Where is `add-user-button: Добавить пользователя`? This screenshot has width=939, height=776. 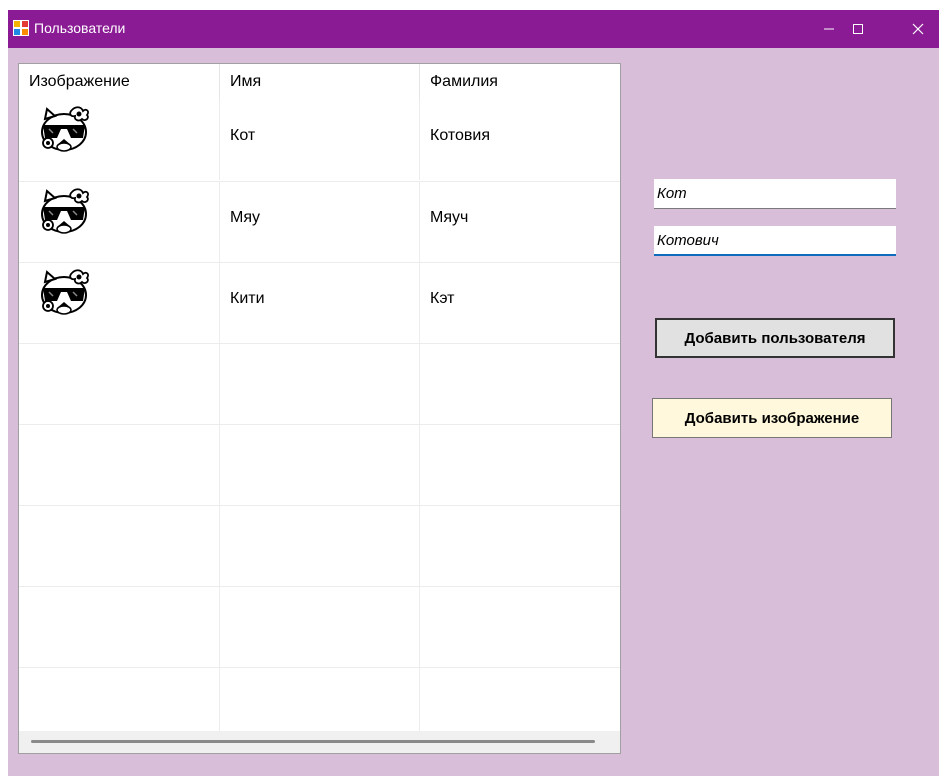
add-user-button: Добавить пользователя is located at coordinates (775, 338).